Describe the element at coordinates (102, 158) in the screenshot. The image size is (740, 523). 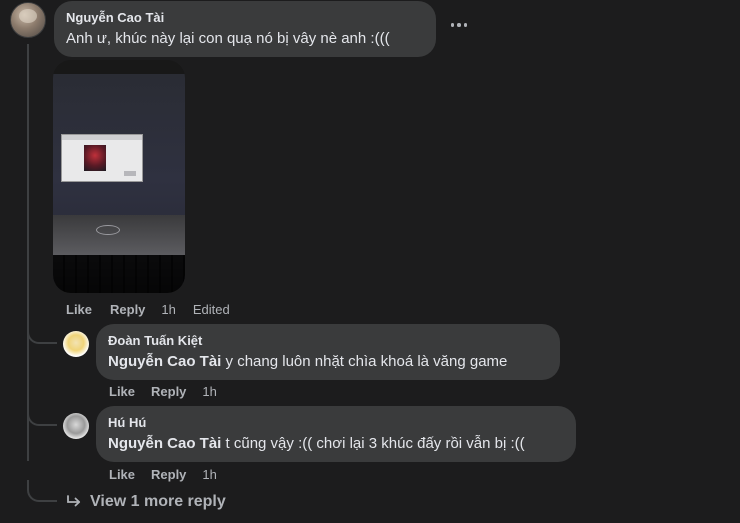
I see `photo-window` at that location.